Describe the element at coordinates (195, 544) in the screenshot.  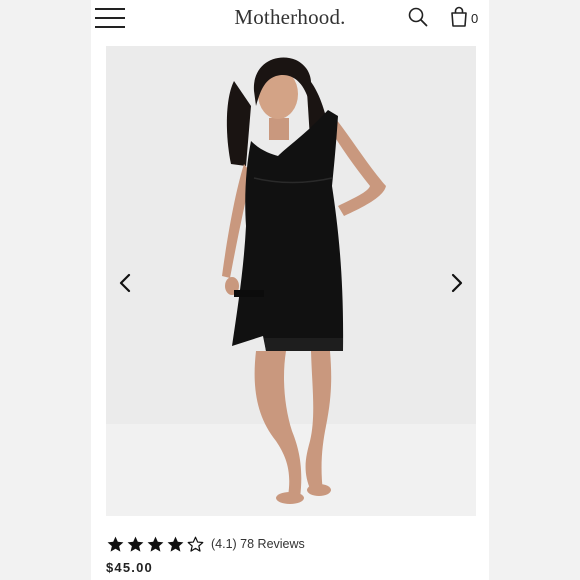
I see `star-empty-icon` at that location.